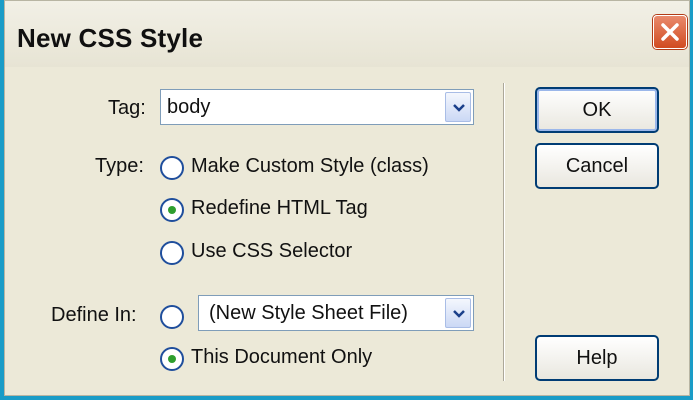 Image resolution: width=693 pixels, height=400 pixels. What do you see at coordinates (94, 315) in the screenshot?
I see `define-in-label: Define In:` at bounding box center [94, 315].